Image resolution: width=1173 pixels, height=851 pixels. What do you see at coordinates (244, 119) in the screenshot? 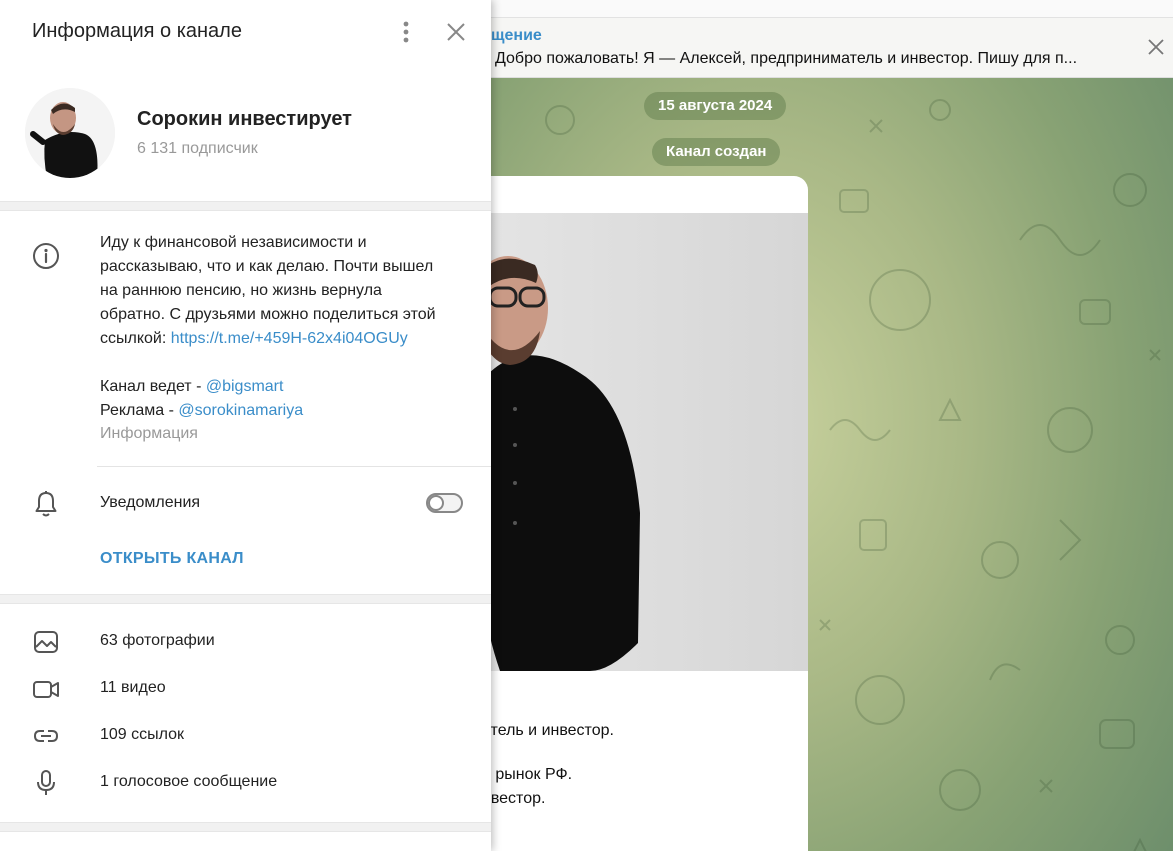
I see `channel-name: Сорокин инвестирует` at bounding box center [244, 119].